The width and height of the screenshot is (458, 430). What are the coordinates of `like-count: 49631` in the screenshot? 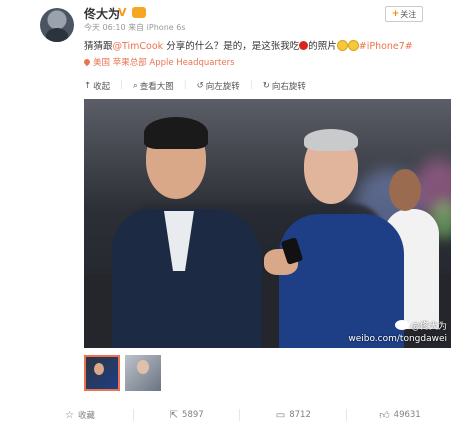 It's located at (407, 415).